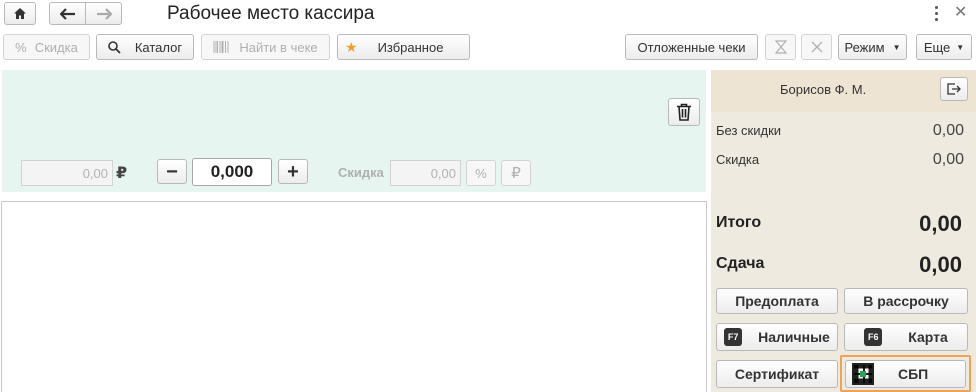 This screenshot has height=392, width=976. I want to click on hourglass-button, so click(780, 47).